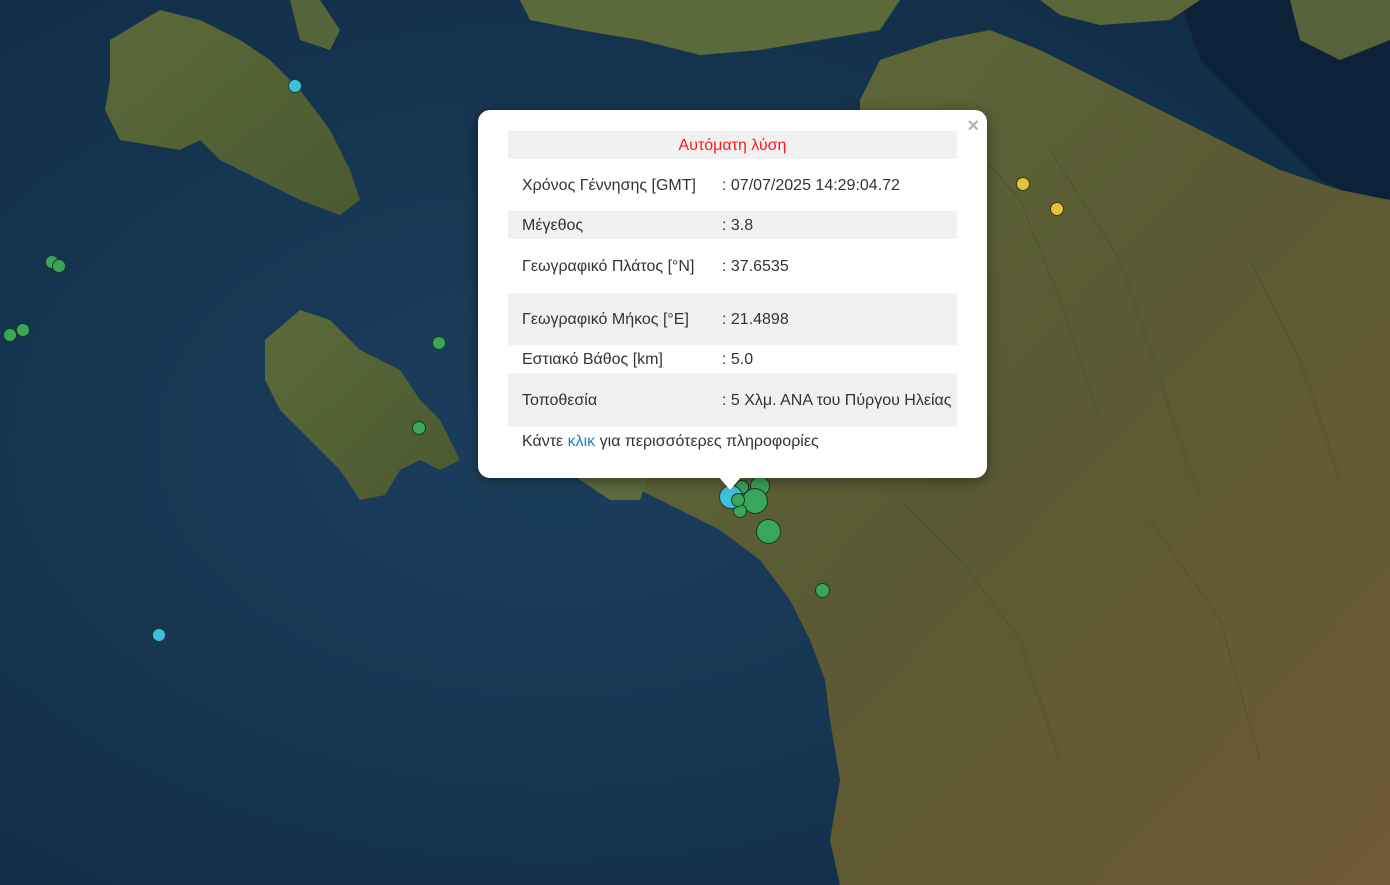 This screenshot has height=885, width=1390. What do you see at coordinates (582, 441) in the screenshot?
I see `more-info-link: κλικ` at bounding box center [582, 441].